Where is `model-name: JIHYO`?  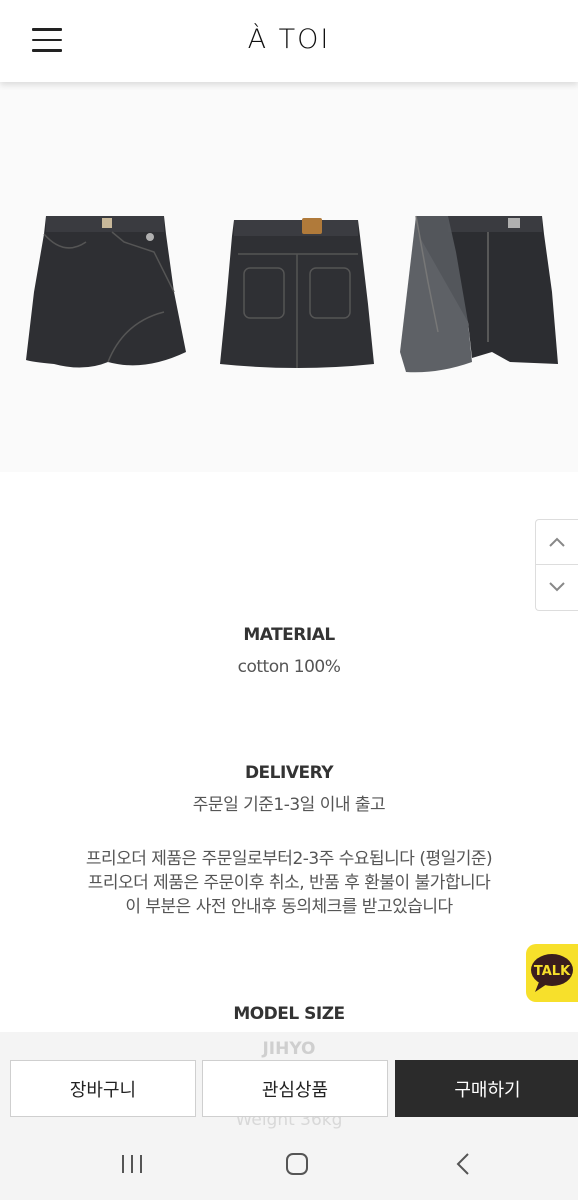
model-name: JIHYO is located at coordinates (289, 1049).